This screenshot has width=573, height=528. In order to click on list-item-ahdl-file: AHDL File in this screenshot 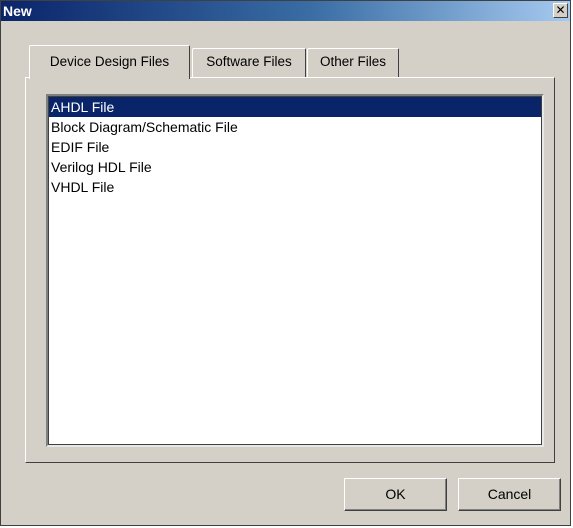, I will do `click(295, 107)`.